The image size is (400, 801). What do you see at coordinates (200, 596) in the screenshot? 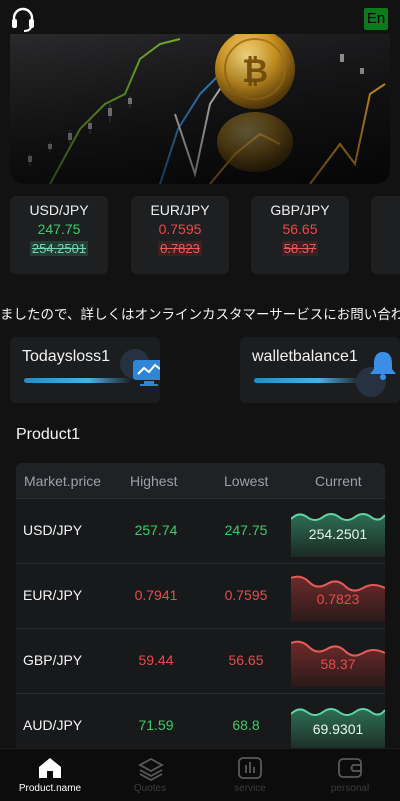
I see `table-row: EUR/JPY 0.7941 0.7595 0.7823` at bounding box center [200, 596].